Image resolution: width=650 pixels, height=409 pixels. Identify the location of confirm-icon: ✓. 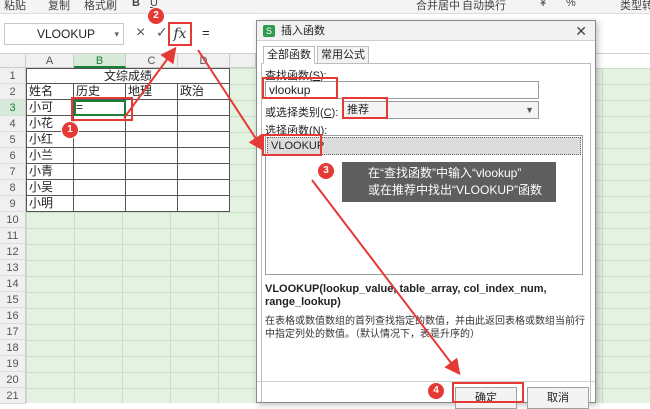
(162, 32).